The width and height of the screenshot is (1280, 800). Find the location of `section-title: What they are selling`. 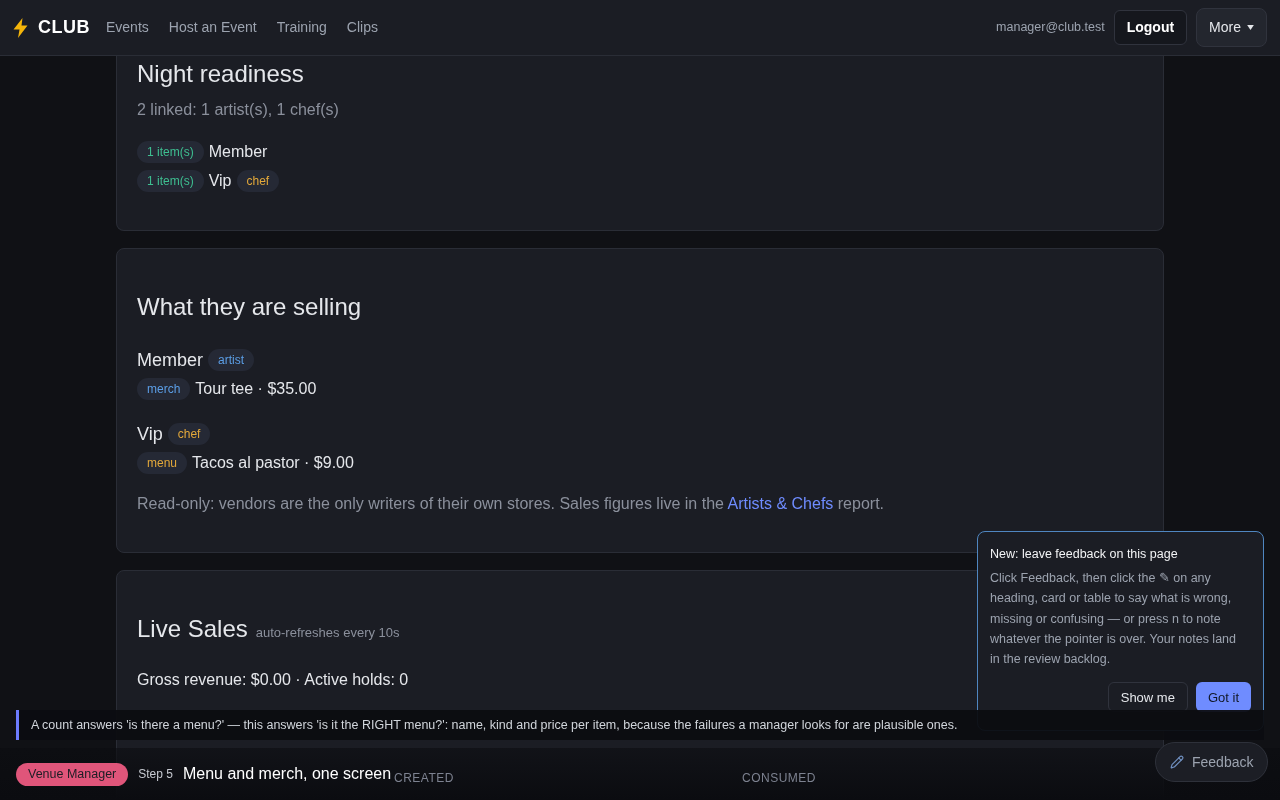

section-title: What they are selling is located at coordinates (250, 307).